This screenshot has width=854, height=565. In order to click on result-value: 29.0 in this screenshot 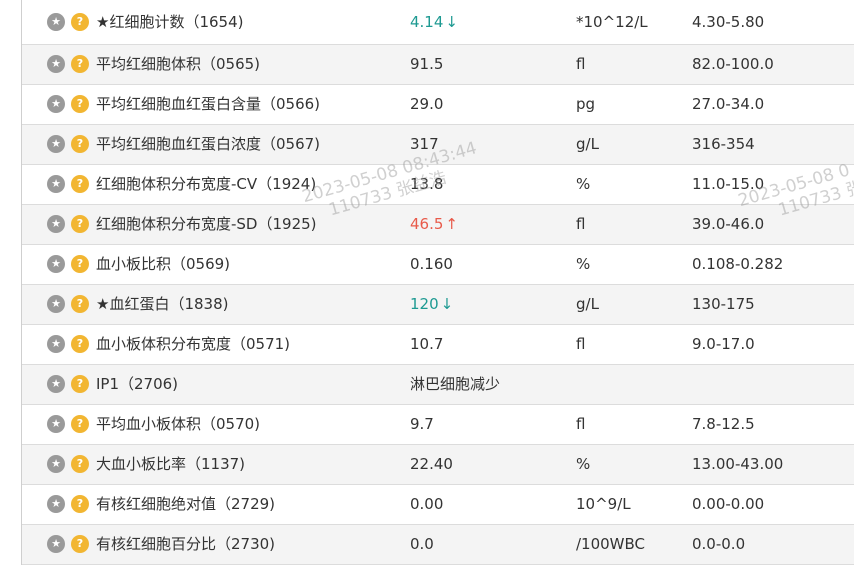, I will do `click(427, 104)`.